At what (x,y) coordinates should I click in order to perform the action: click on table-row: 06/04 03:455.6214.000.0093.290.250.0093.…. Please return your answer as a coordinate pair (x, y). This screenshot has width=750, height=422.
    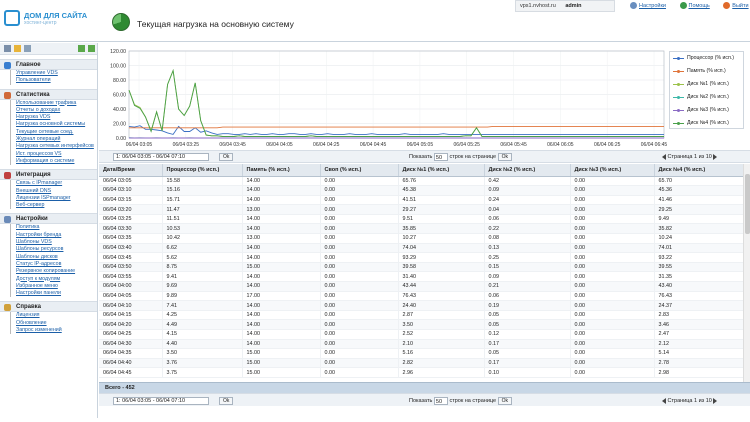
    Looking at the image, I should click on (424, 258).